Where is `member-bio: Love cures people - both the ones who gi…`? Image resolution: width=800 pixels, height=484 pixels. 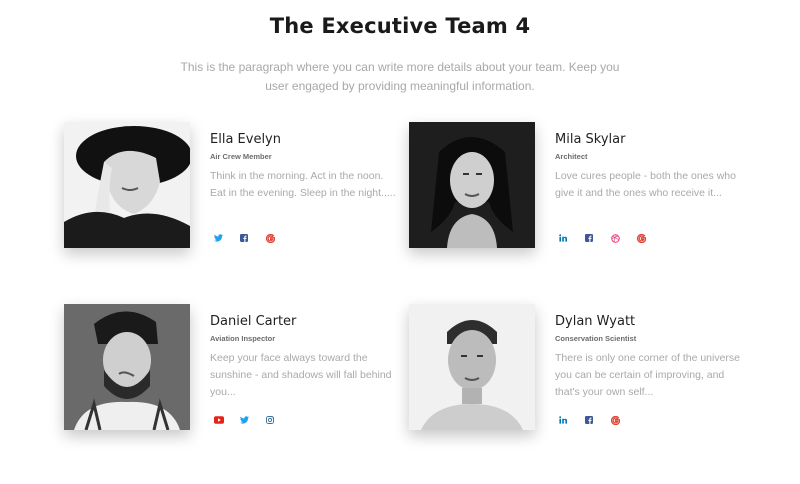
member-bio: Love cures people - both the ones who gi… is located at coordinates (645, 184).